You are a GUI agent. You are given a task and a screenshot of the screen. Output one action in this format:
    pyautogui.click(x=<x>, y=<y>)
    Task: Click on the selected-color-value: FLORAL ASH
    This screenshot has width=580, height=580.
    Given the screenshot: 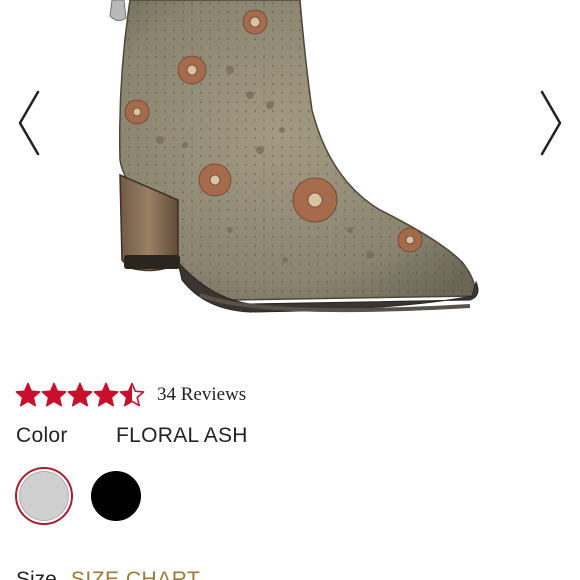 What is the action you would take?
    pyautogui.click(x=182, y=435)
    